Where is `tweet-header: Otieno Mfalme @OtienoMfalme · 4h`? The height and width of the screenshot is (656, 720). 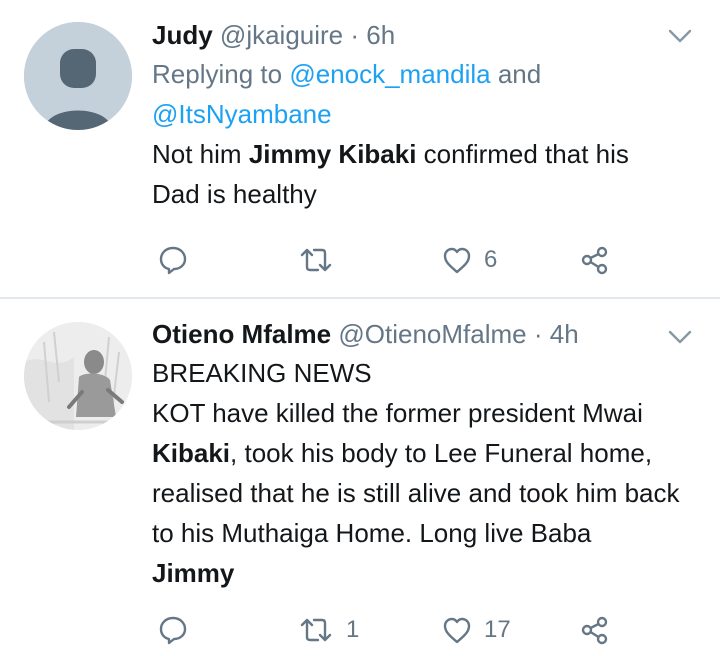 tweet-header: Otieno Mfalme @OtienoMfalme · 4h is located at coordinates (416, 334).